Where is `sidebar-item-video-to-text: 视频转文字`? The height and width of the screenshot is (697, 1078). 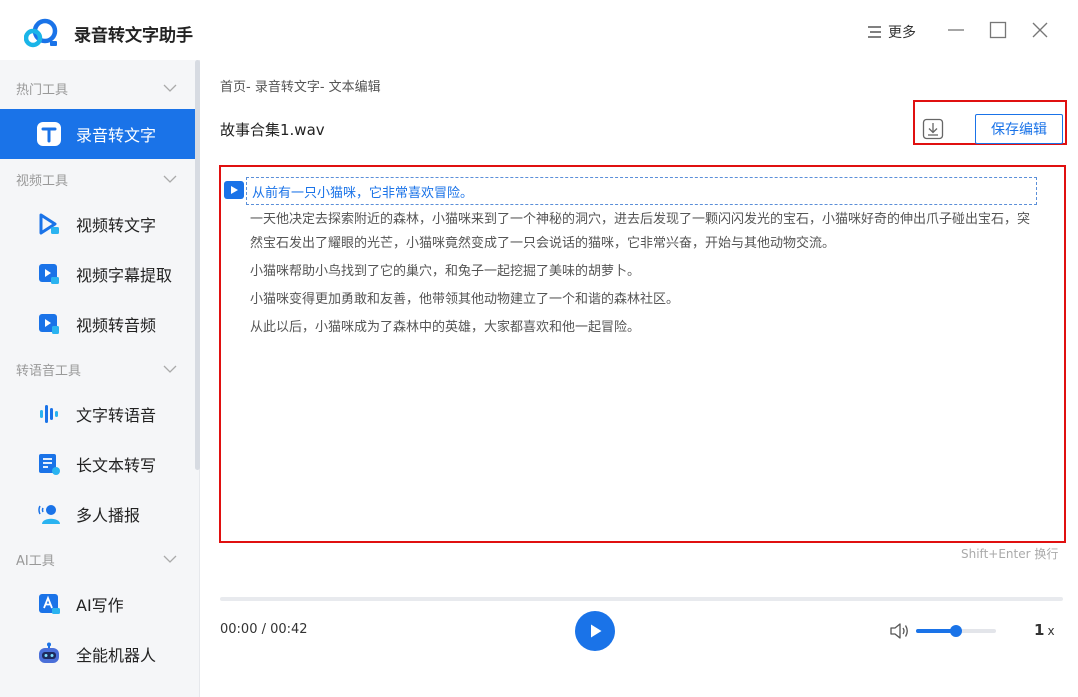 sidebar-item-video-to-text: 视频转文字 is located at coordinates (97, 224).